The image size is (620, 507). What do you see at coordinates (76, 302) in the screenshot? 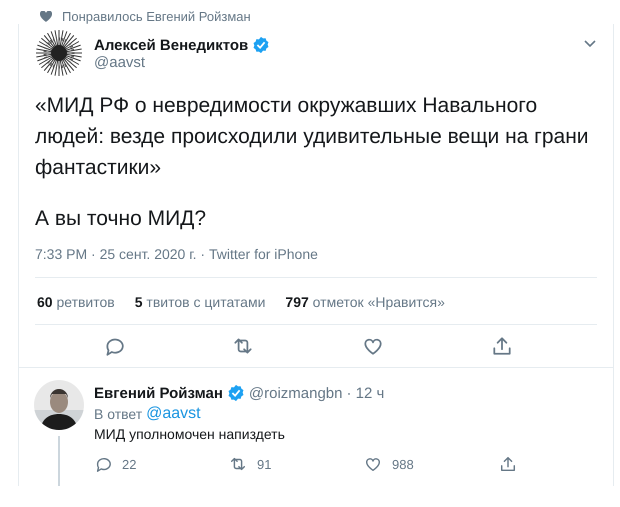
I see `stat-link: 60 ретвитов` at bounding box center [76, 302].